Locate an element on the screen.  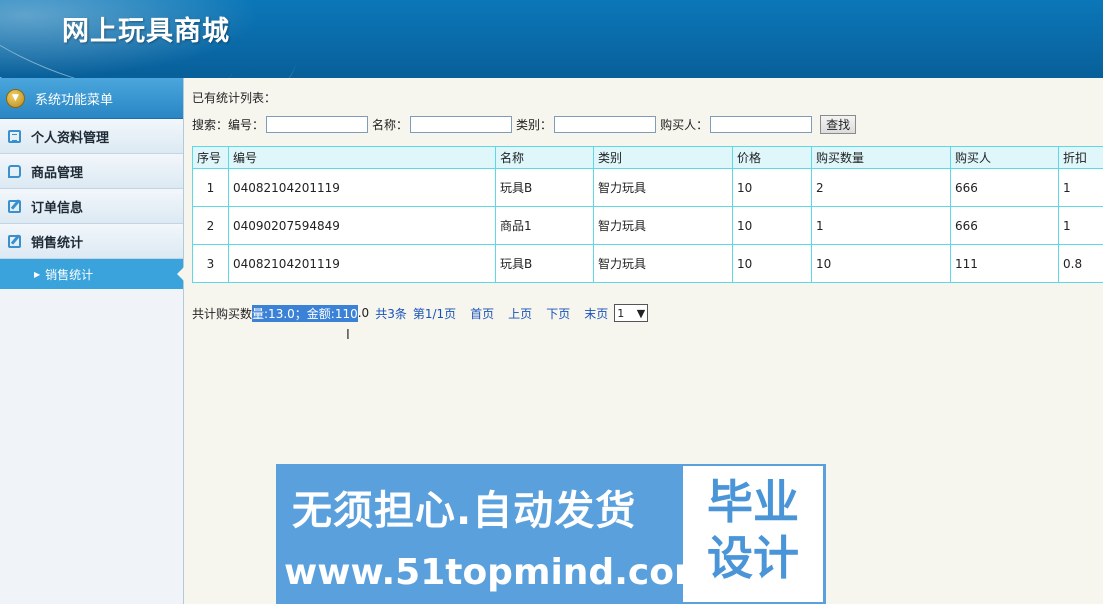
search-label-id: 编号： is located at coordinates (246, 125).